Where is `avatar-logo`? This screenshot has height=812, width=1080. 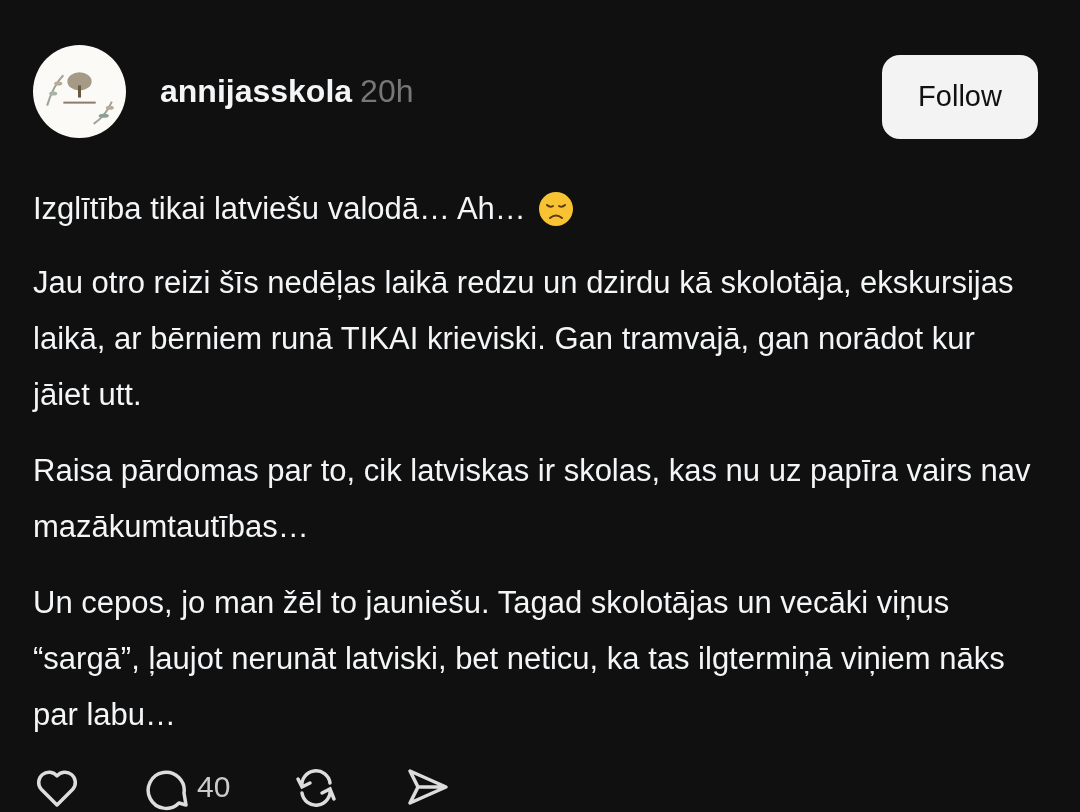 avatar-logo is located at coordinates (79, 91).